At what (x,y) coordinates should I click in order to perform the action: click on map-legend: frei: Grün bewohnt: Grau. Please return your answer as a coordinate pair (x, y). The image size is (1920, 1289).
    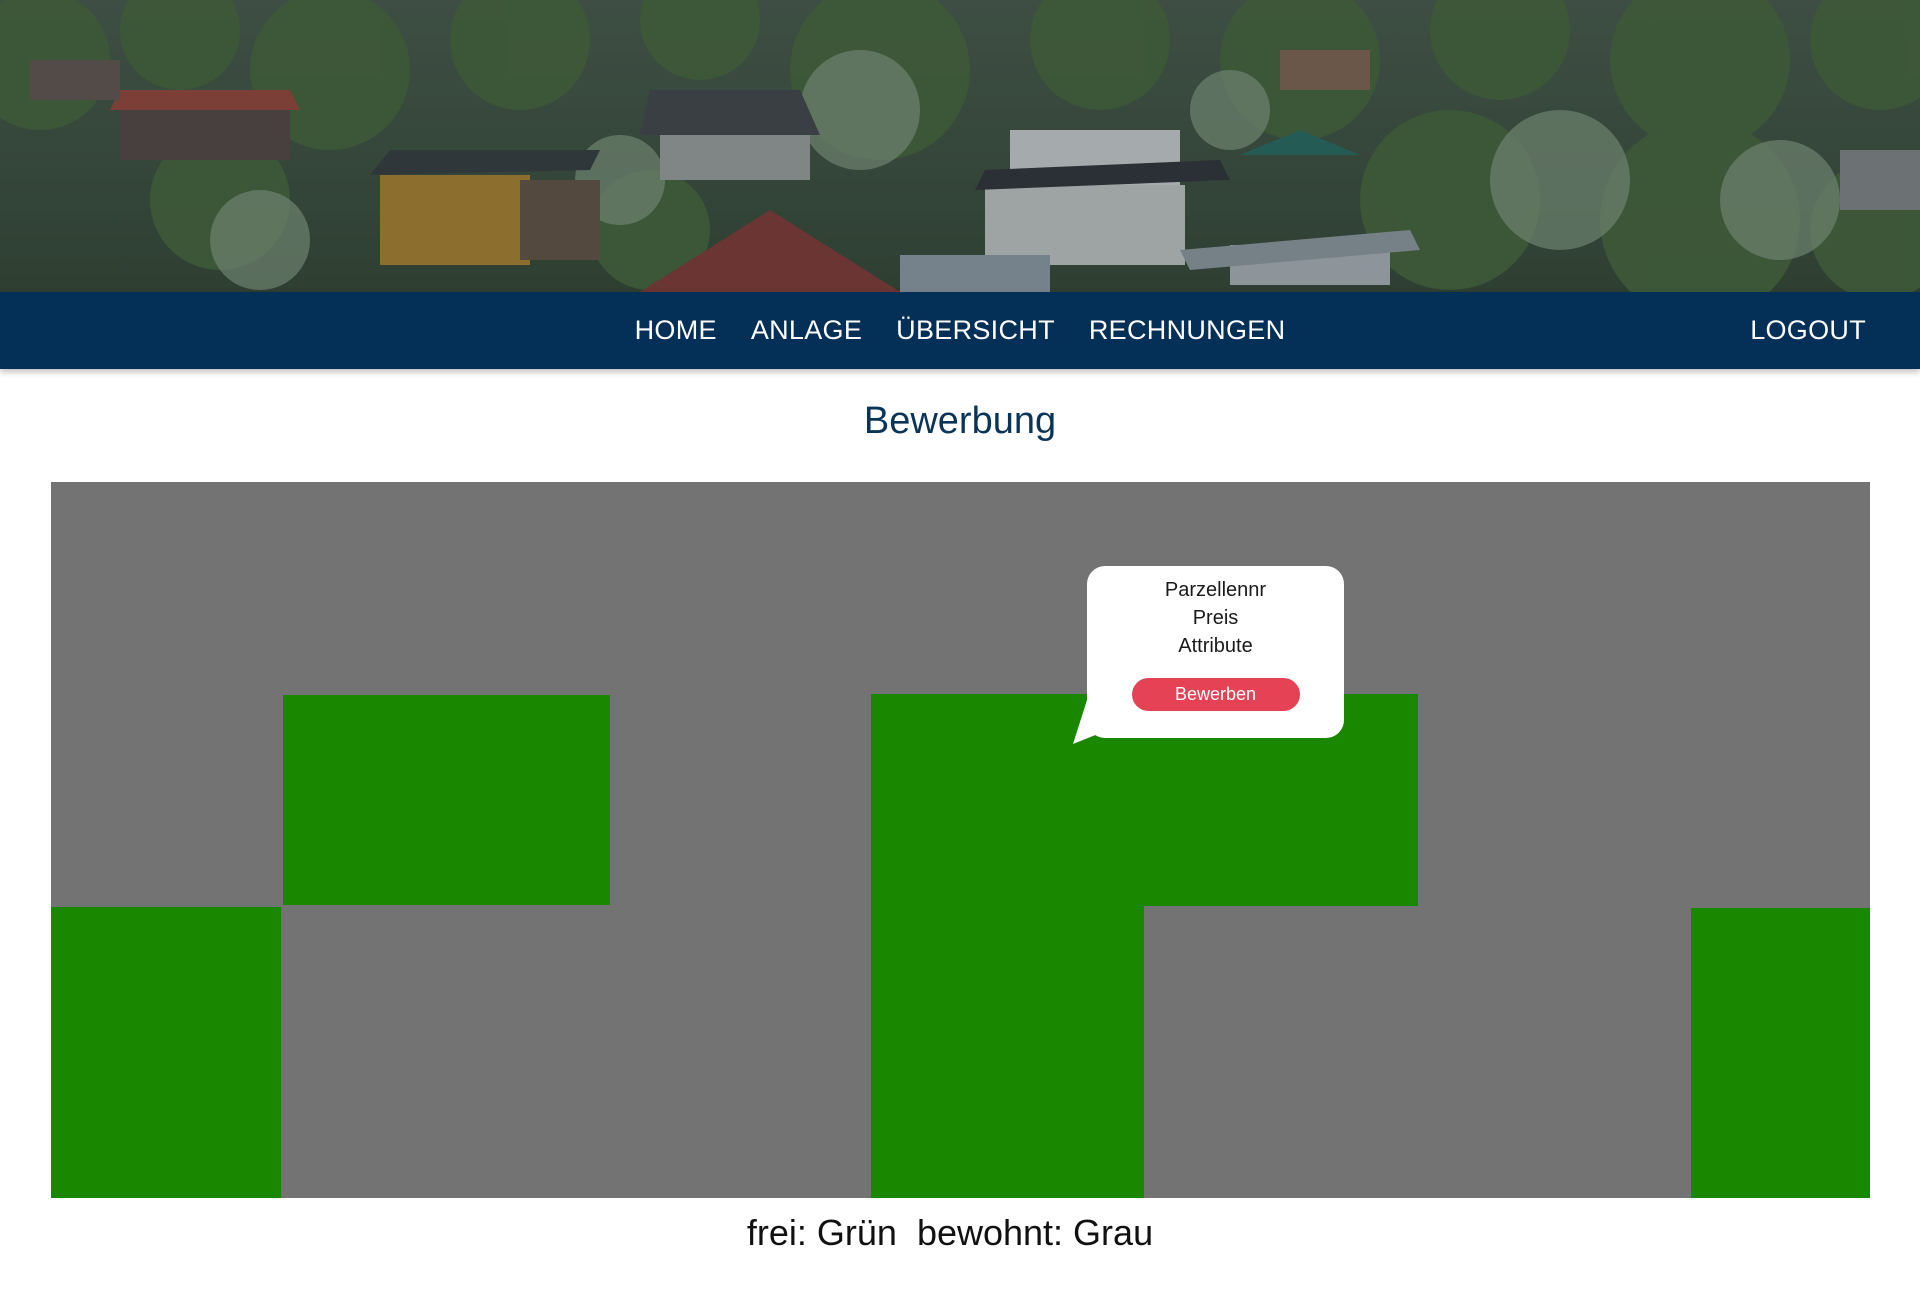
    Looking at the image, I should click on (950, 1232).